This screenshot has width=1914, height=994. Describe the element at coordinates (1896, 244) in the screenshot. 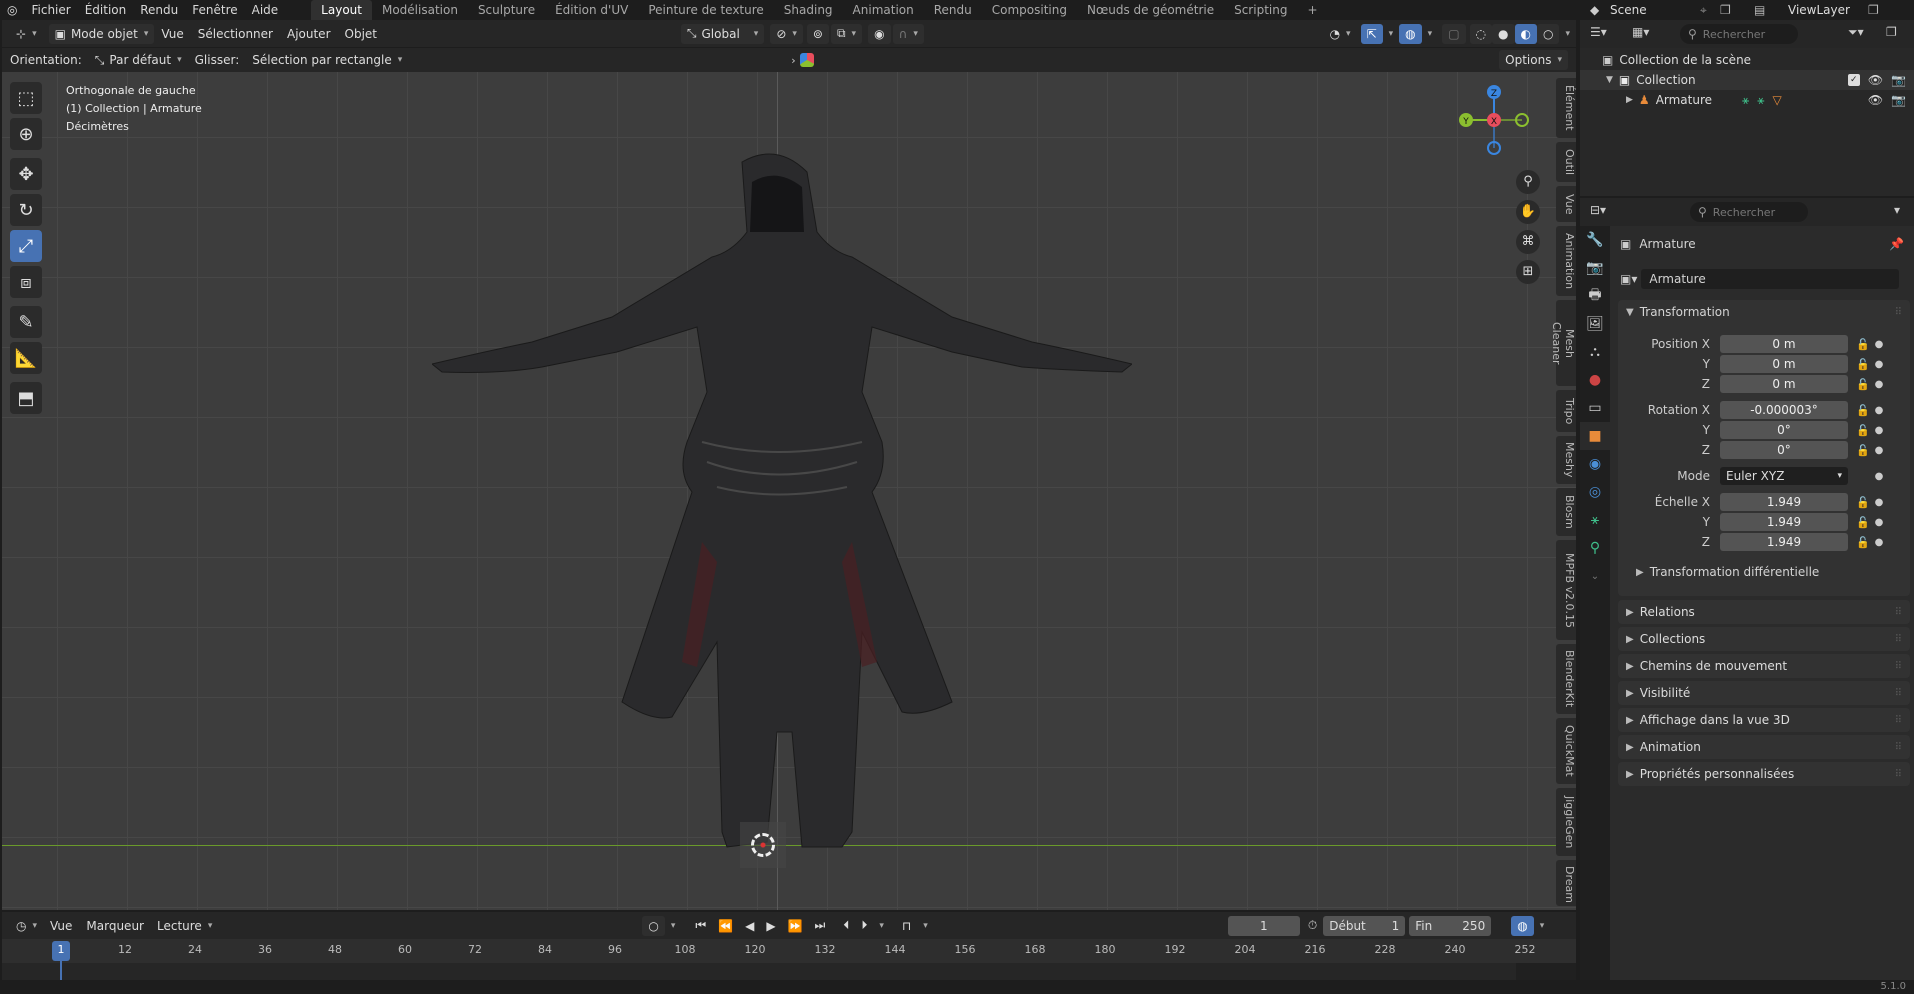

I see `pin-icon: 📌` at that location.